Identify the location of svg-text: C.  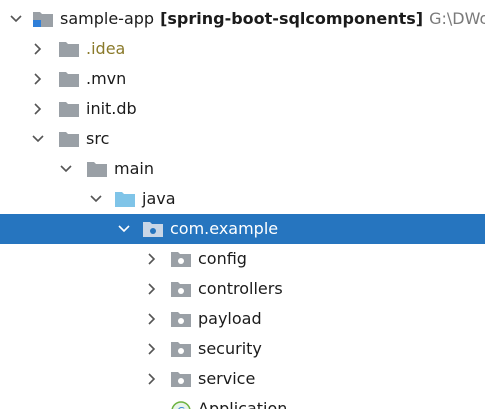
(181, 407).